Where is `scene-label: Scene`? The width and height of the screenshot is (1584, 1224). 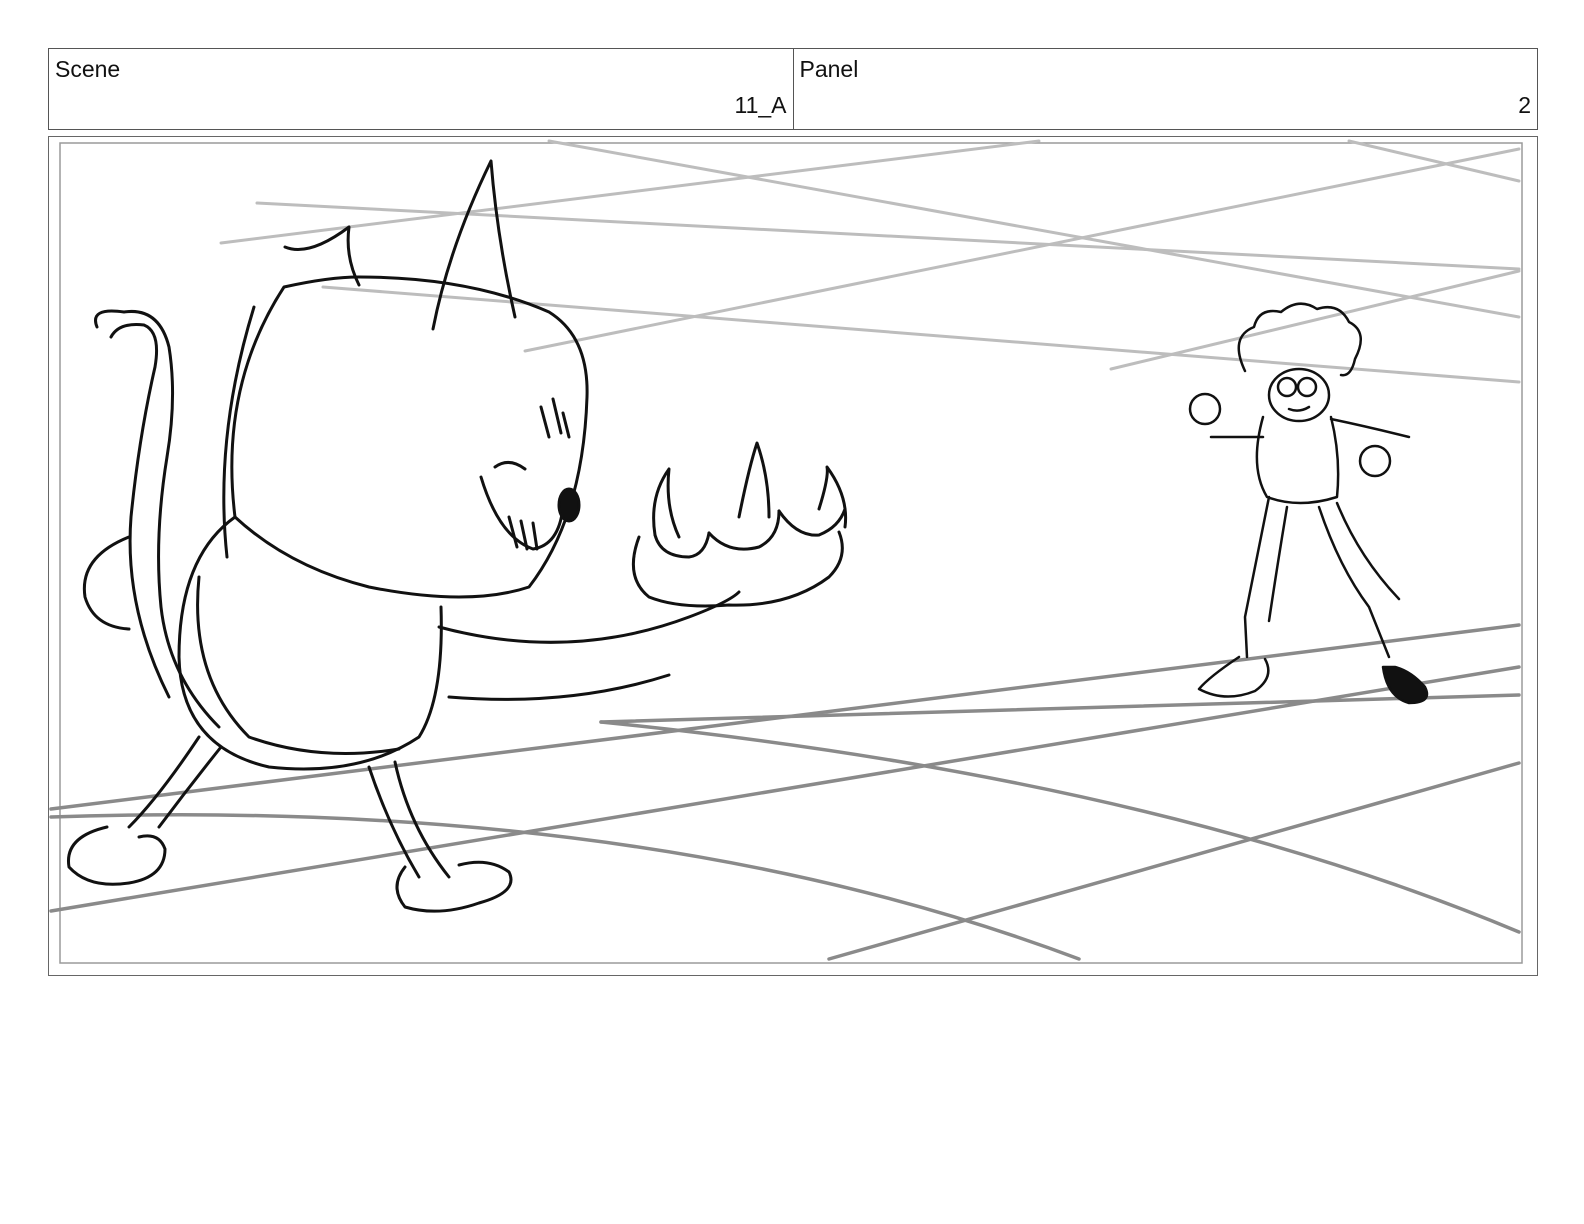
scene-label: Scene is located at coordinates (88, 69).